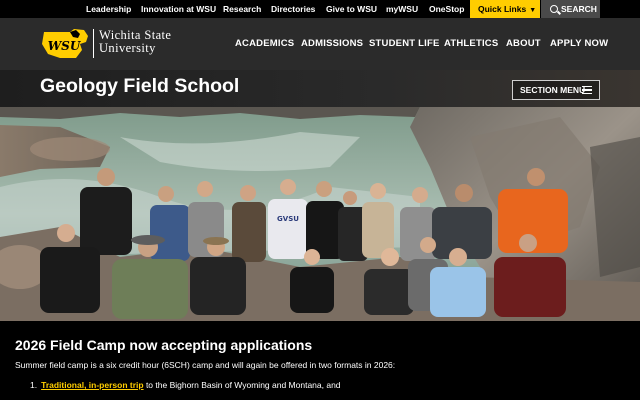 This screenshot has width=640, height=400. I want to click on quick-links-label: Quick Links, so click(502, 9).